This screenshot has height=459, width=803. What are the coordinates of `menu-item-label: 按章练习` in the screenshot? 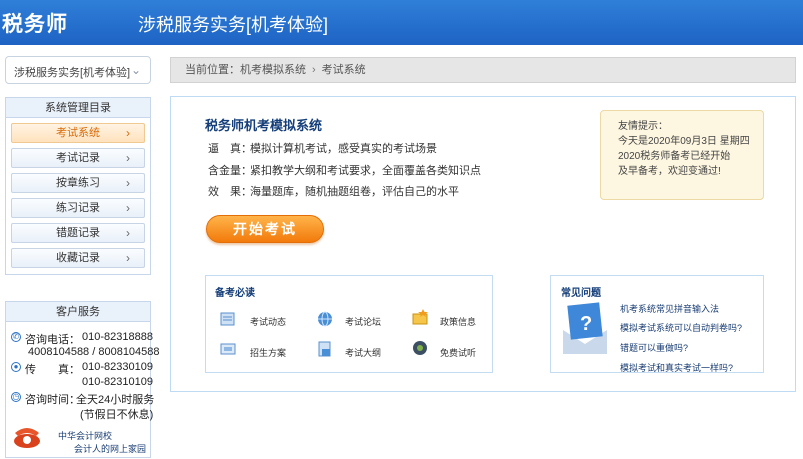 It's located at (78, 183).